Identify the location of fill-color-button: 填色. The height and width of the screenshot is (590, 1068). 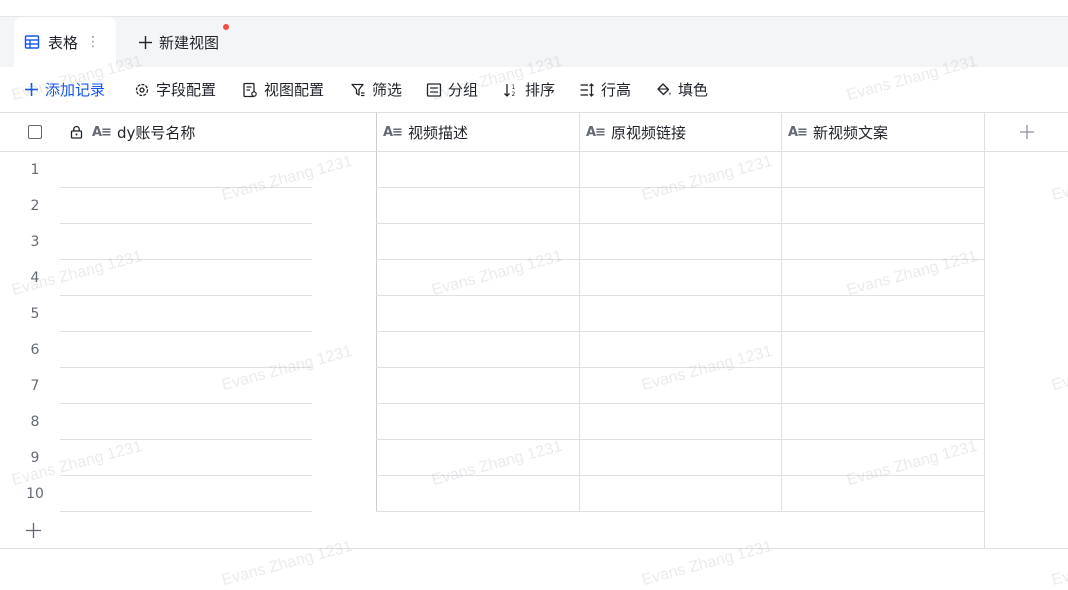
(682, 89).